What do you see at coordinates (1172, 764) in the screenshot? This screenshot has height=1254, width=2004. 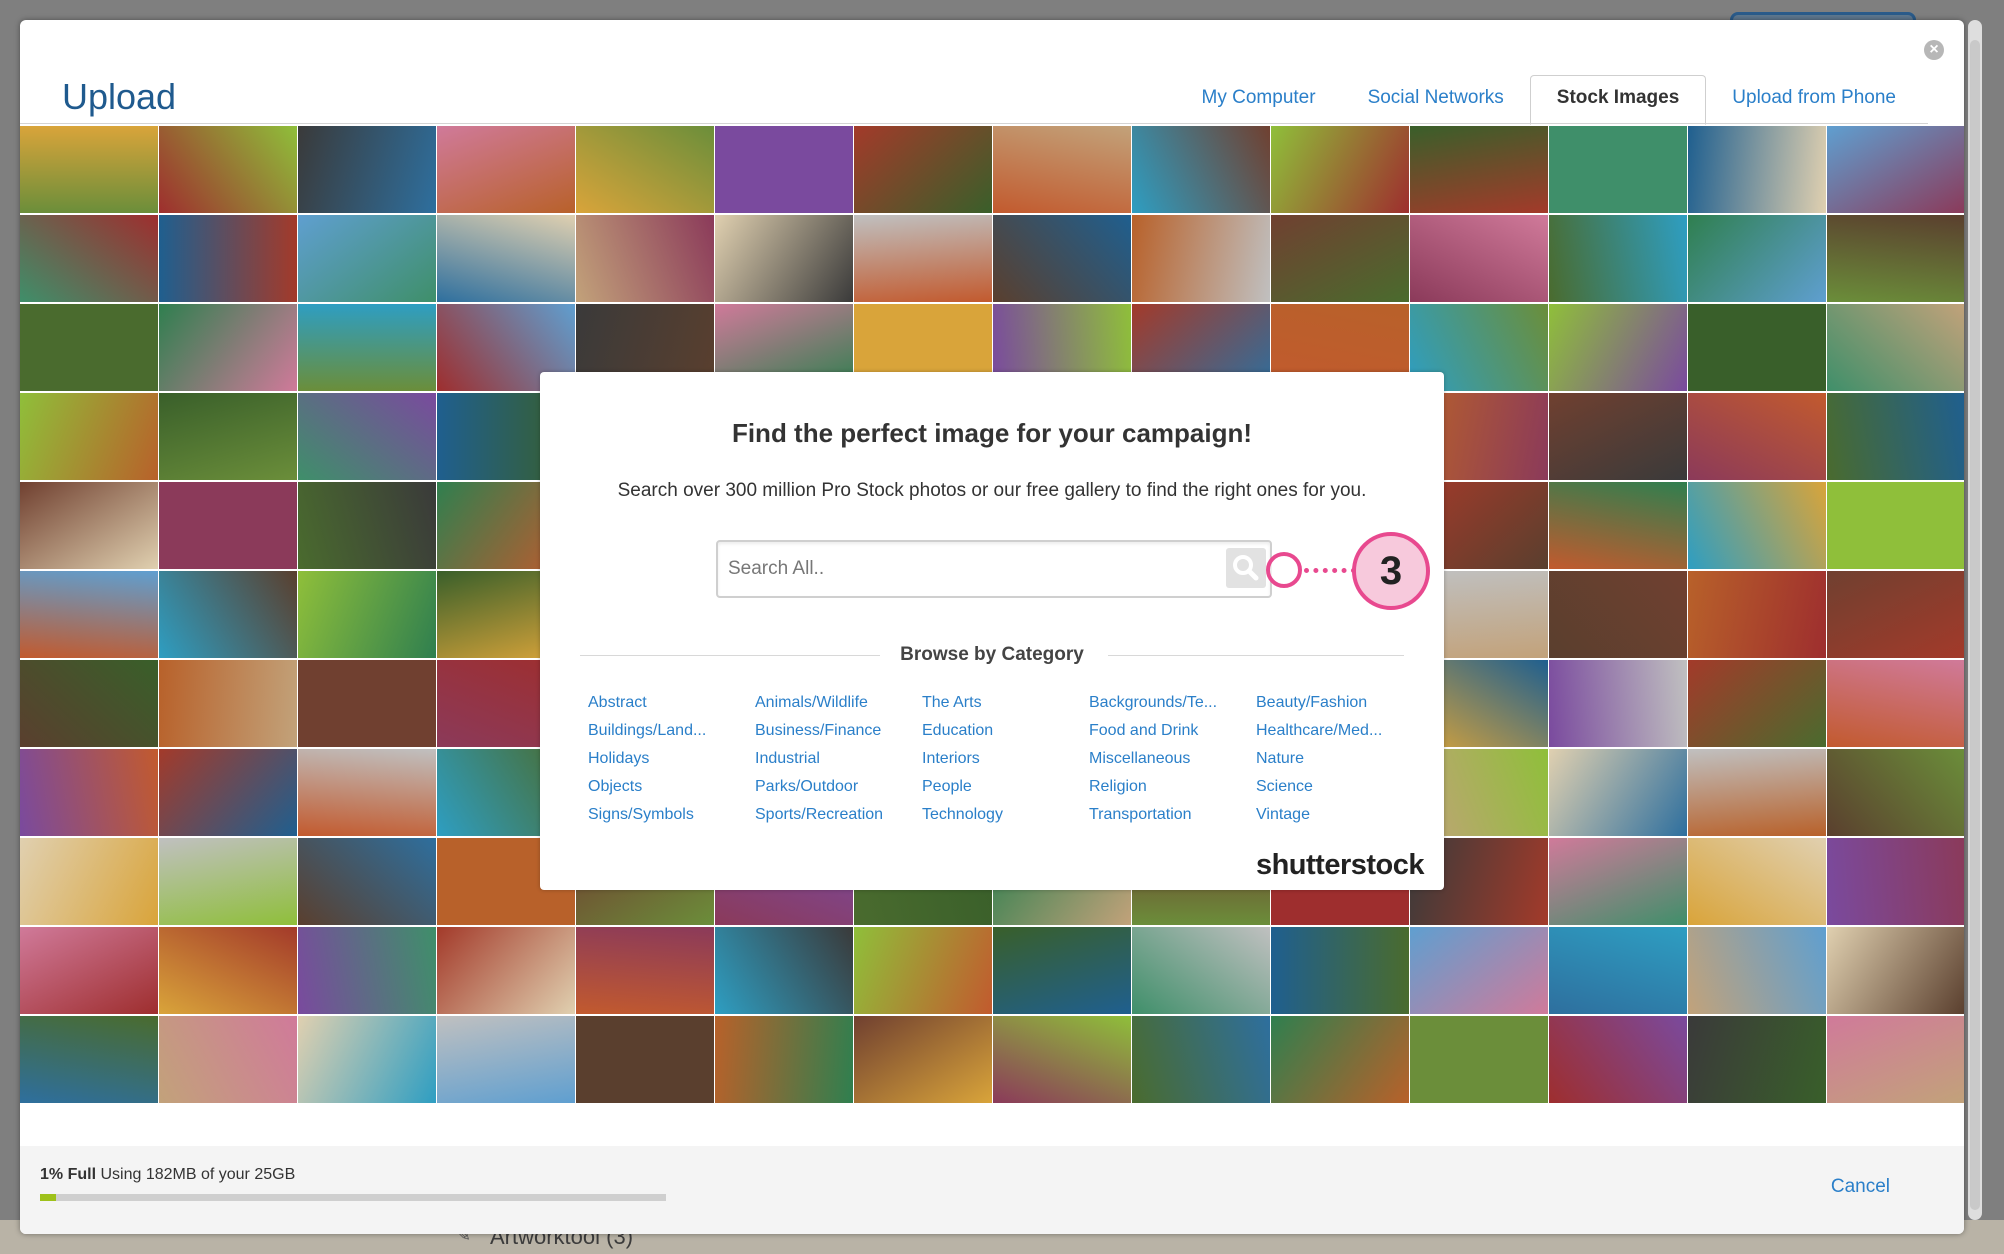 I see `category-link: Miscellaneous` at bounding box center [1172, 764].